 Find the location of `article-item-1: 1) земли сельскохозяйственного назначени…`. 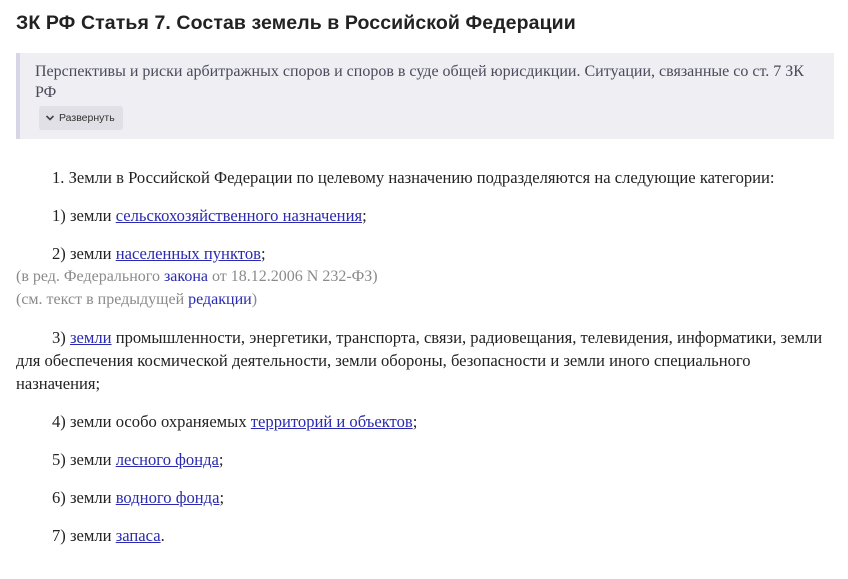

article-item-1: 1) земли сельскохозяйственного назначени… is located at coordinates (209, 215).